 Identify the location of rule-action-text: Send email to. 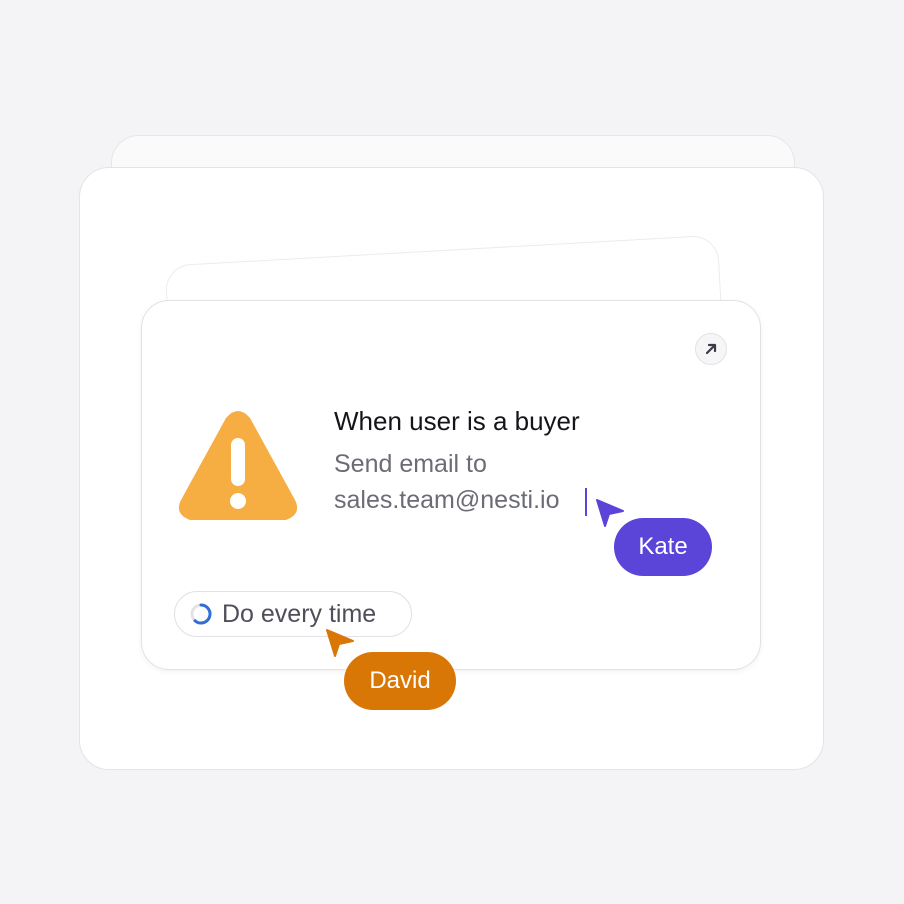
(410, 464).